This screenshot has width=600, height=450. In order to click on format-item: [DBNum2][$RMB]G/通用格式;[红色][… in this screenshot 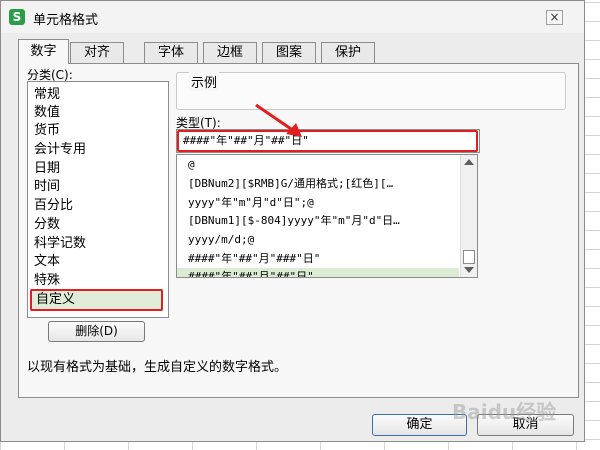, I will do `click(318, 184)`.